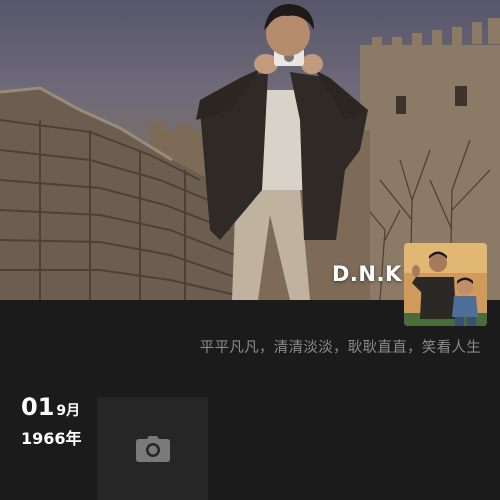 This screenshot has height=500, width=500. I want to click on username: D.N.K, so click(367, 274).